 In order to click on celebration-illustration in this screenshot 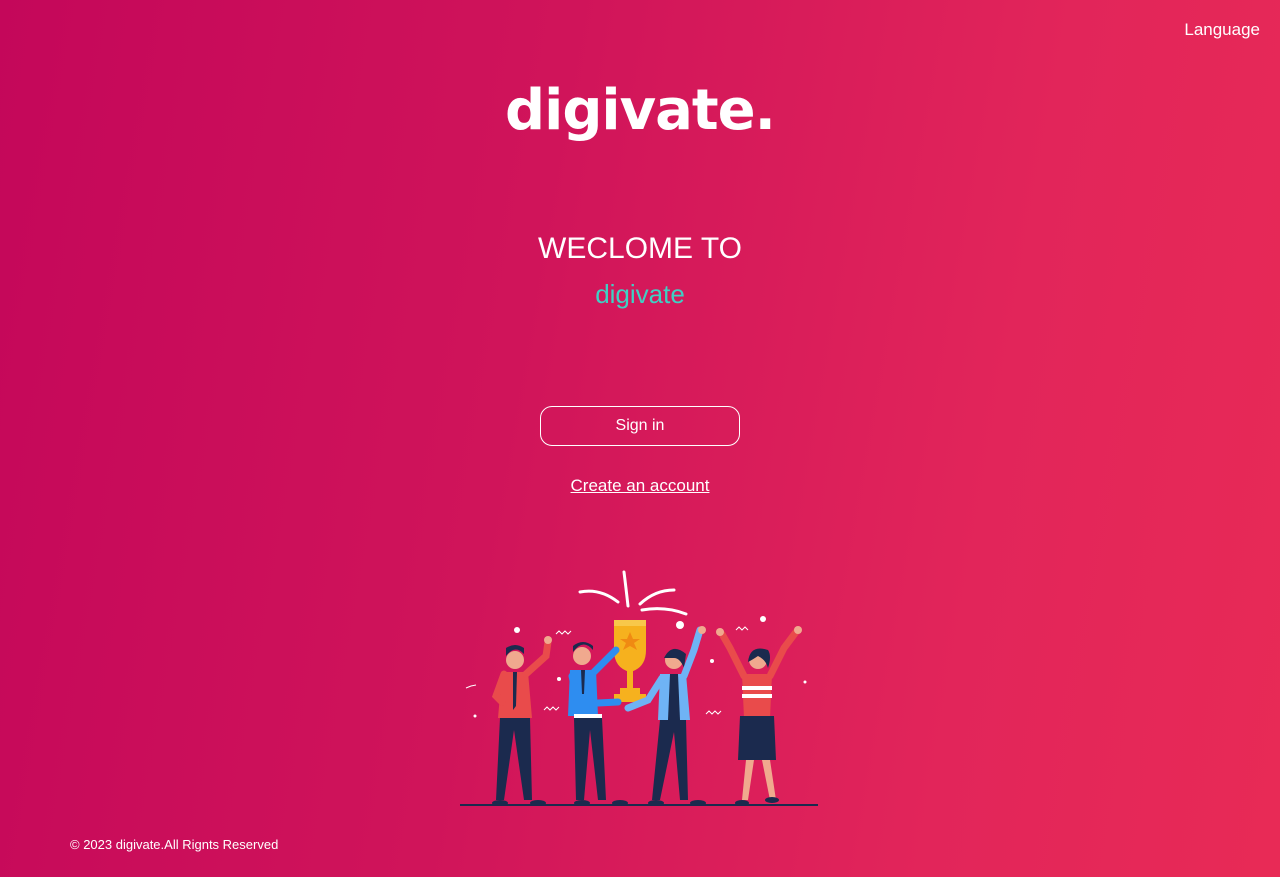, I will do `click(639, 688)`.